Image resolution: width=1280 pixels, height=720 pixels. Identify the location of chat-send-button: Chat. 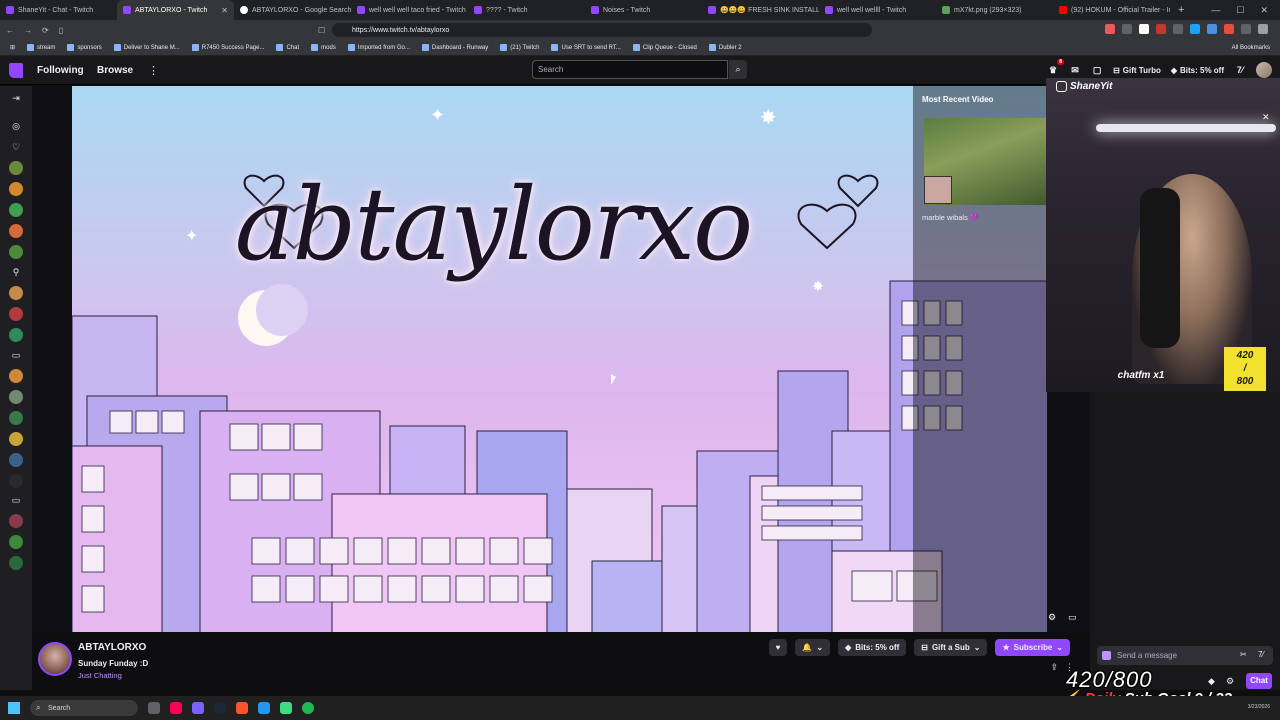
(1259, 681).